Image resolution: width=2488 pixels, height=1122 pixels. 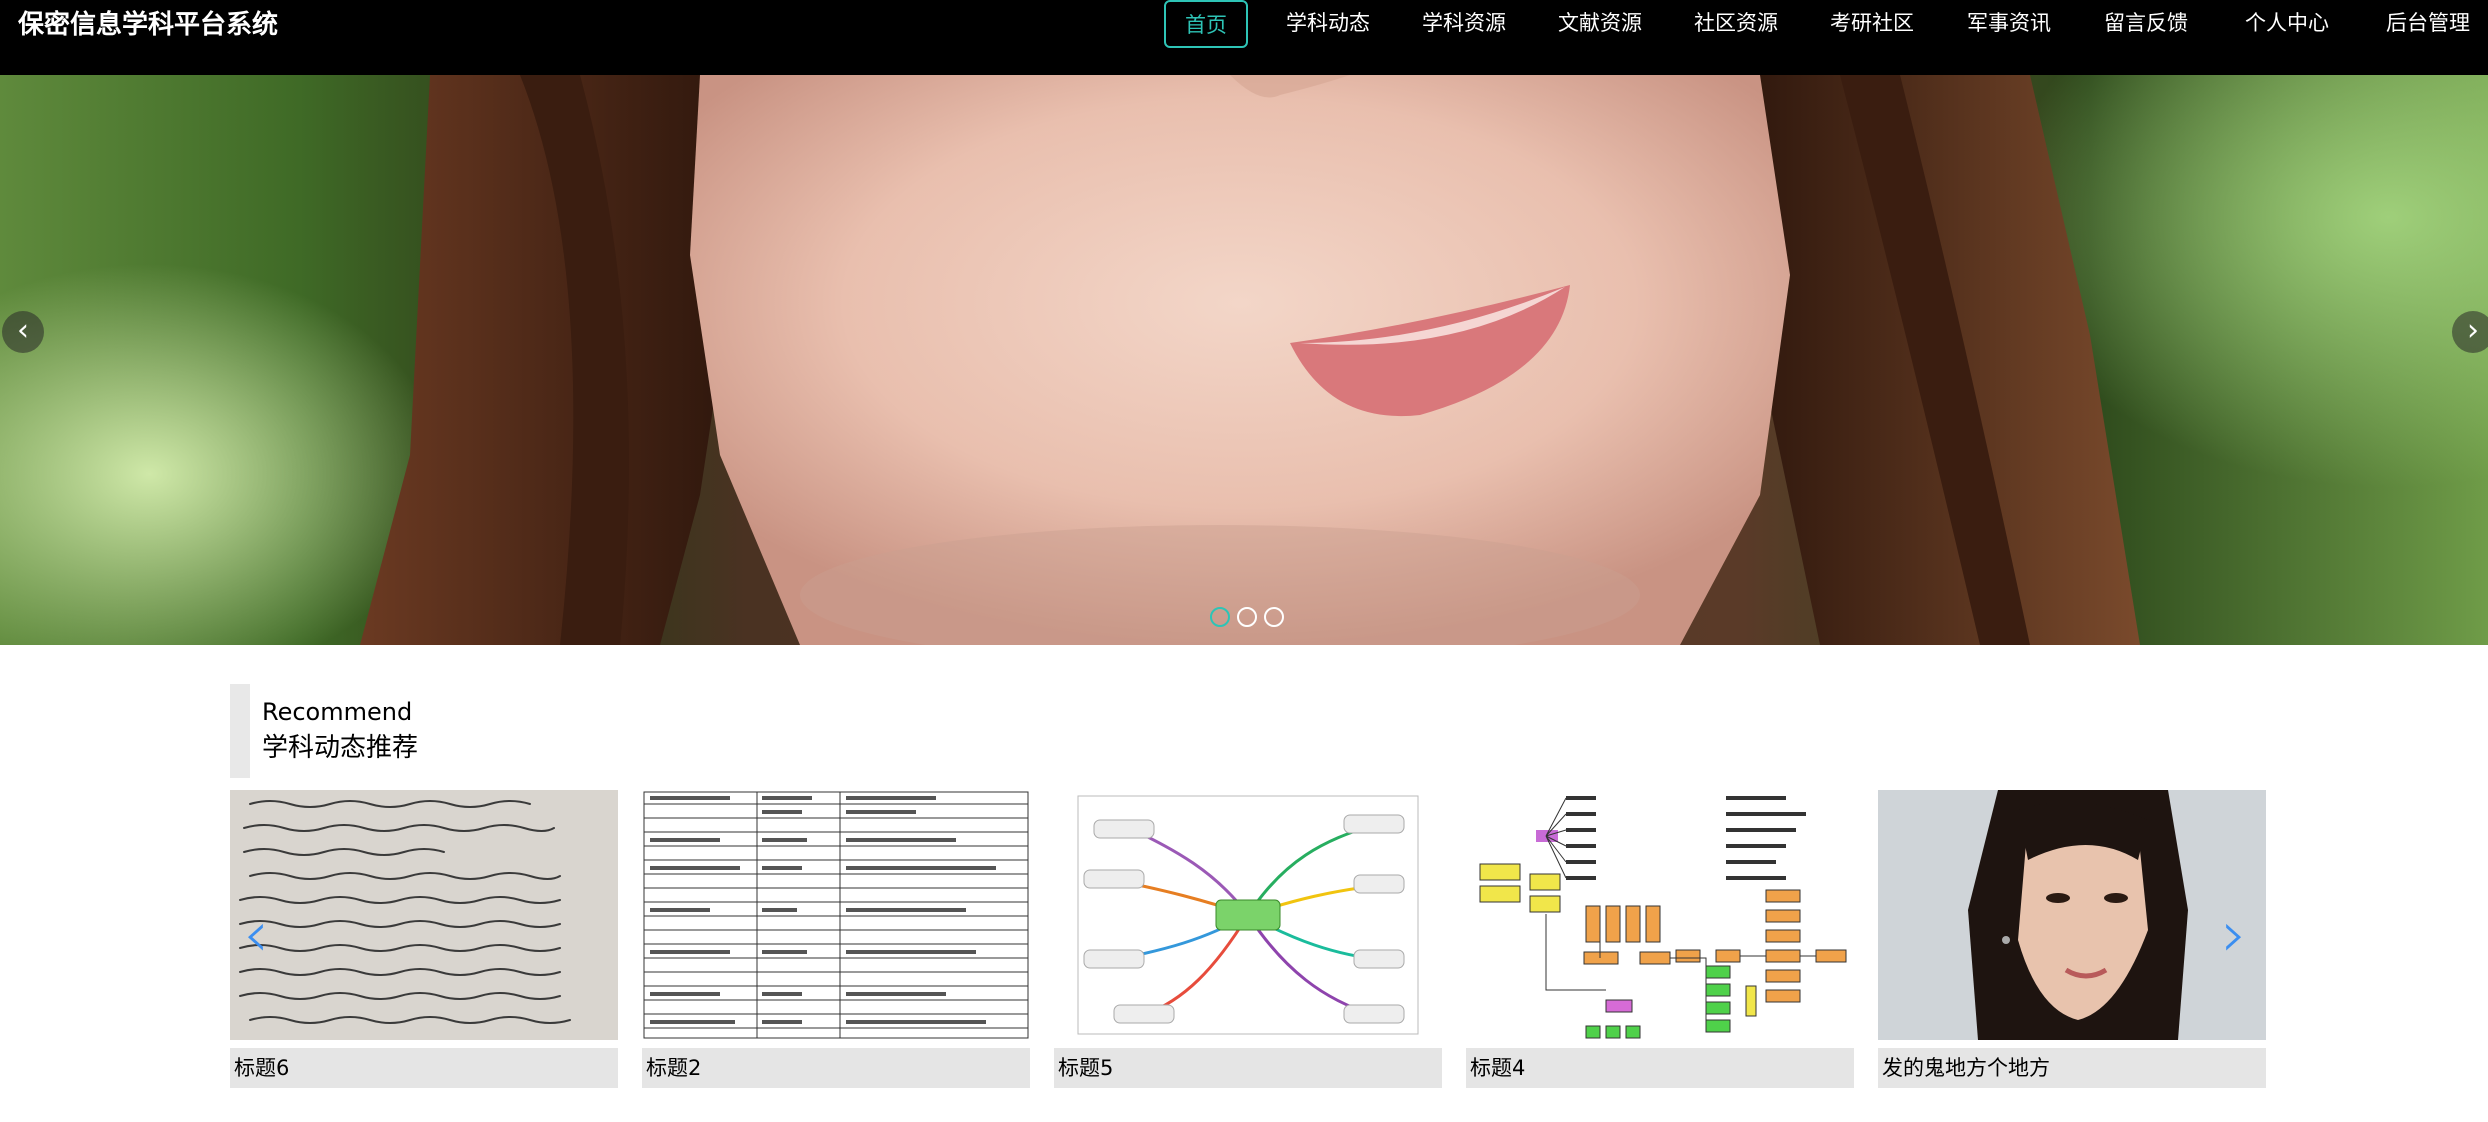 I want to click on nav-item-home: 首页, so click(x=1206, y=24).